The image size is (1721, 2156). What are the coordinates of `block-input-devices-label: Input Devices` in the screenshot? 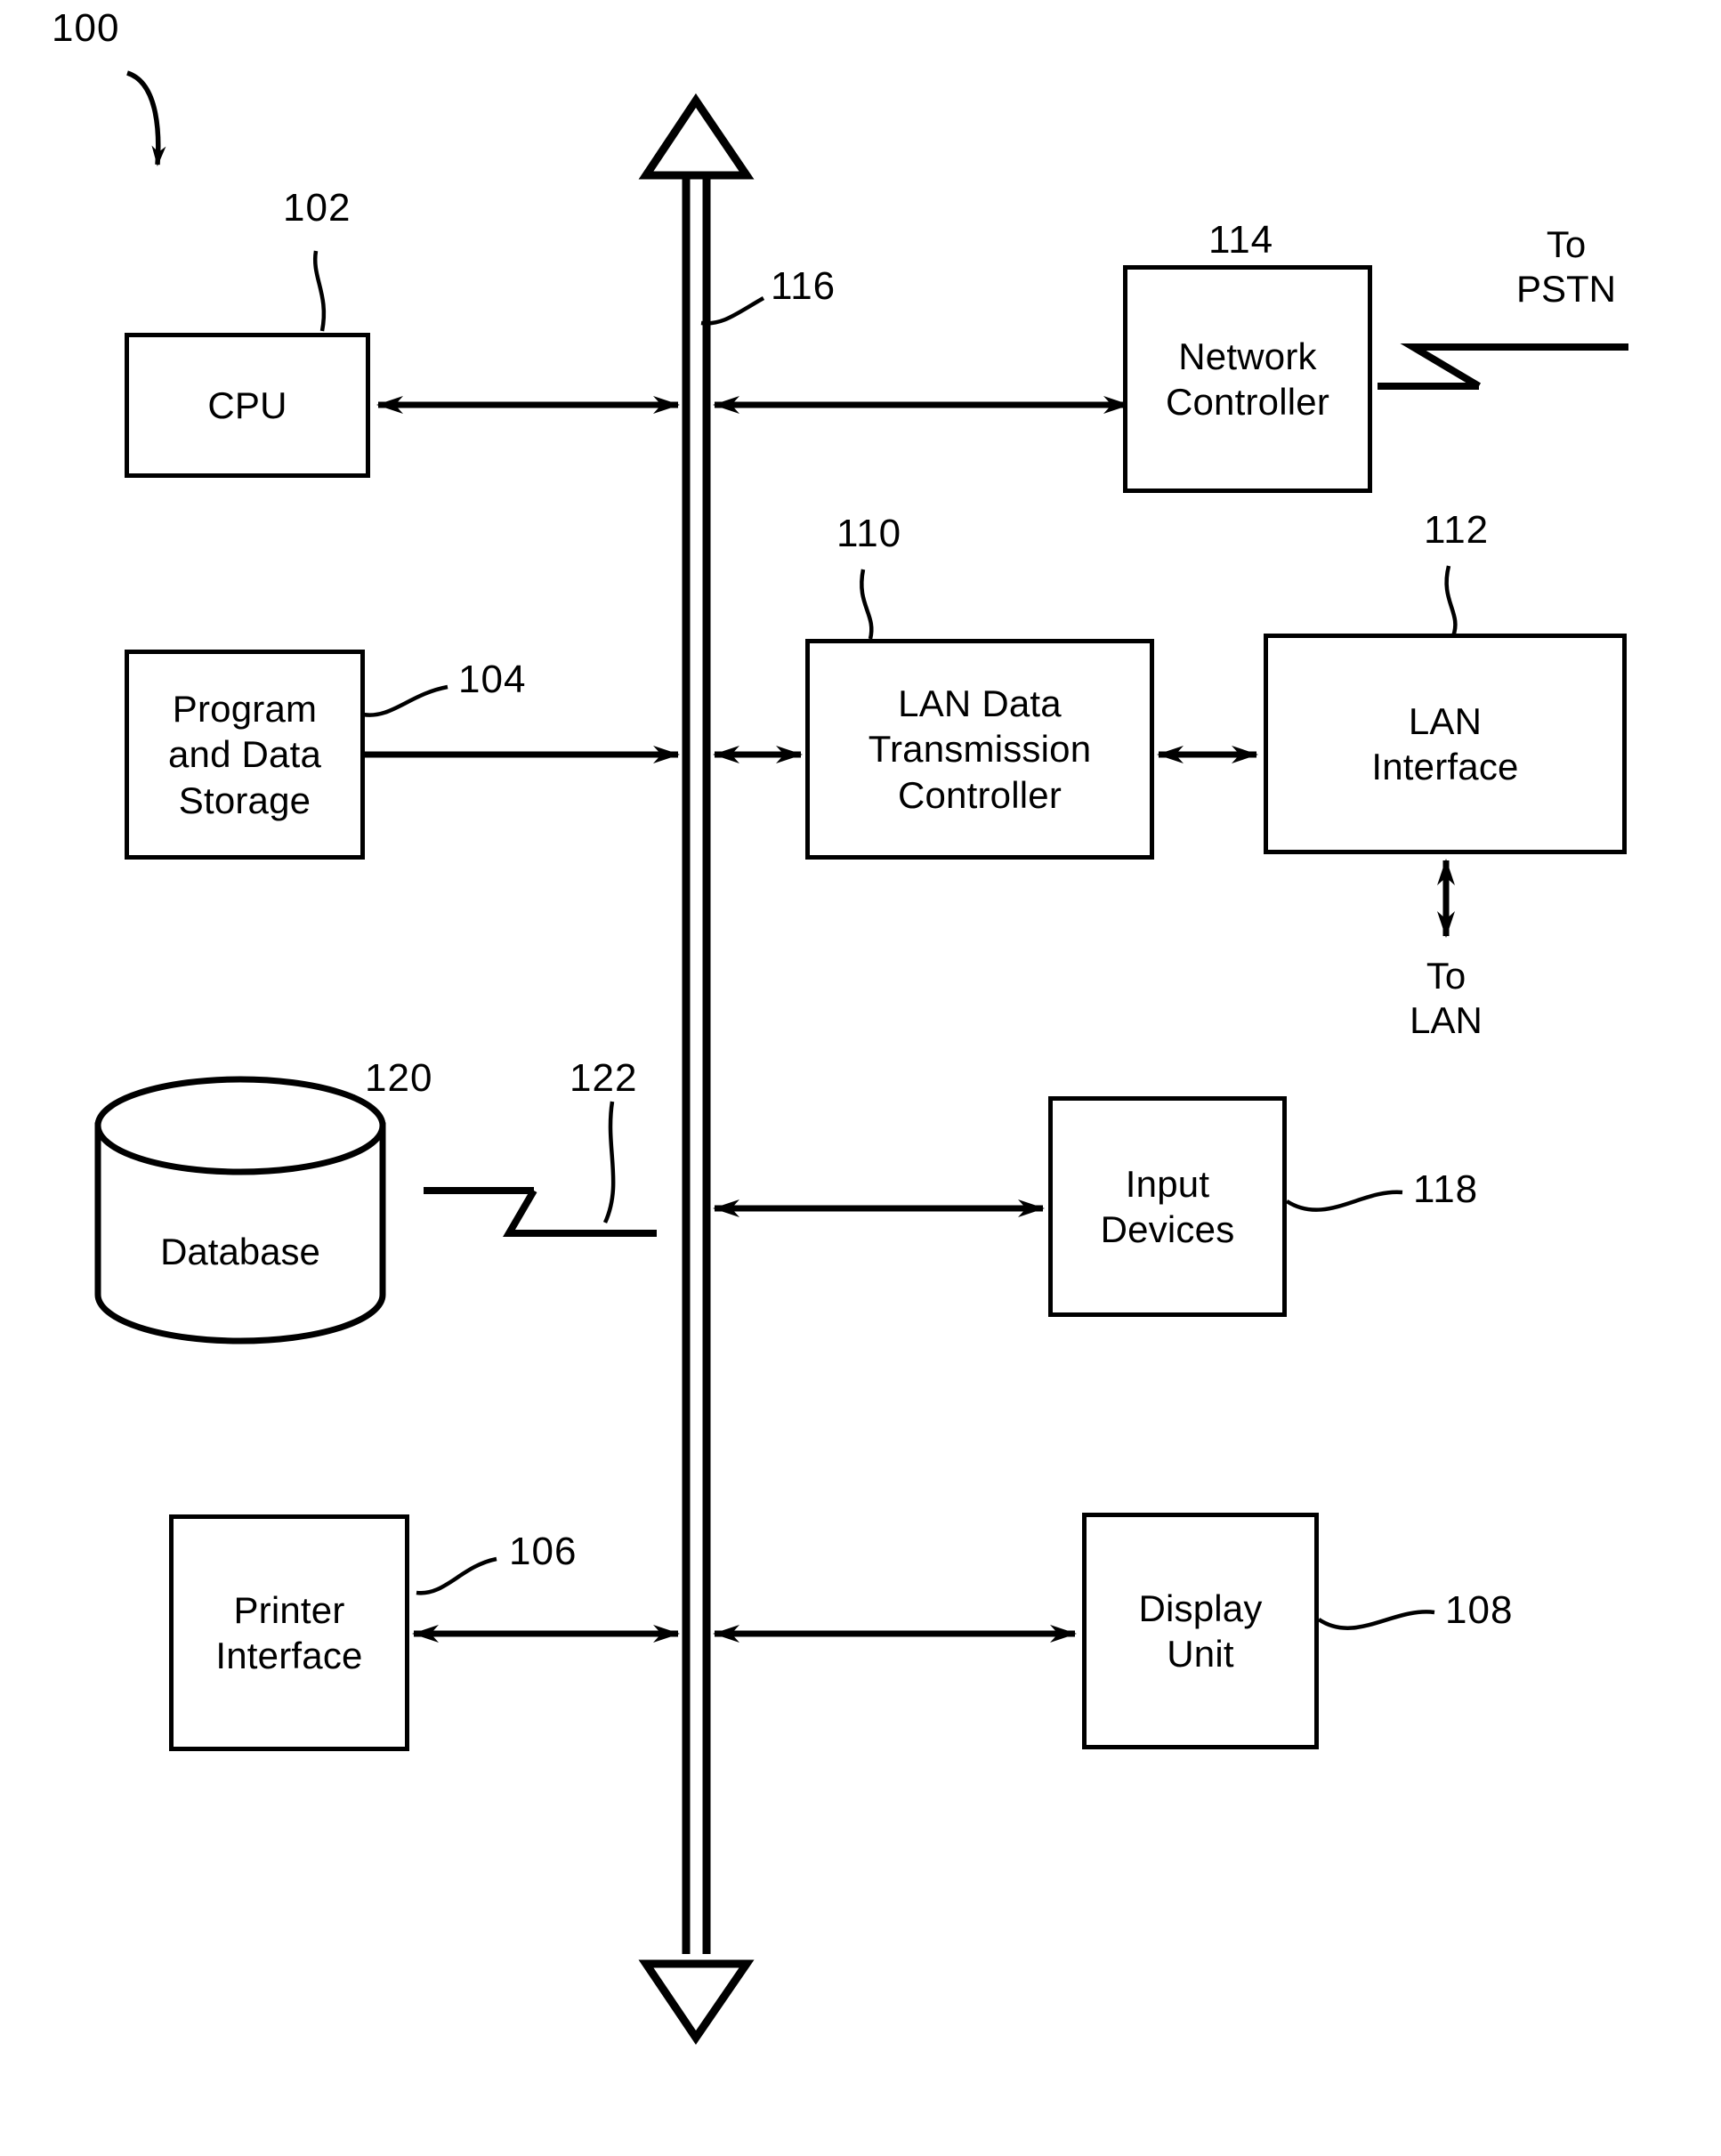 It's located at (1167, 1206).